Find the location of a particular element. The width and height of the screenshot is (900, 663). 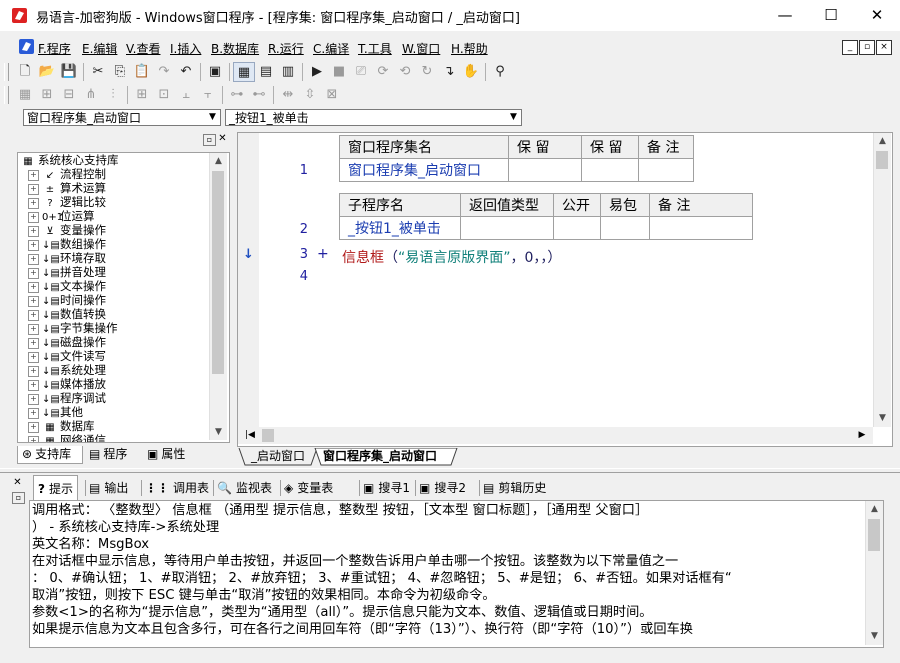

tree-item: + ↓▤磁盘操作 is located at coordinates (63, 342).